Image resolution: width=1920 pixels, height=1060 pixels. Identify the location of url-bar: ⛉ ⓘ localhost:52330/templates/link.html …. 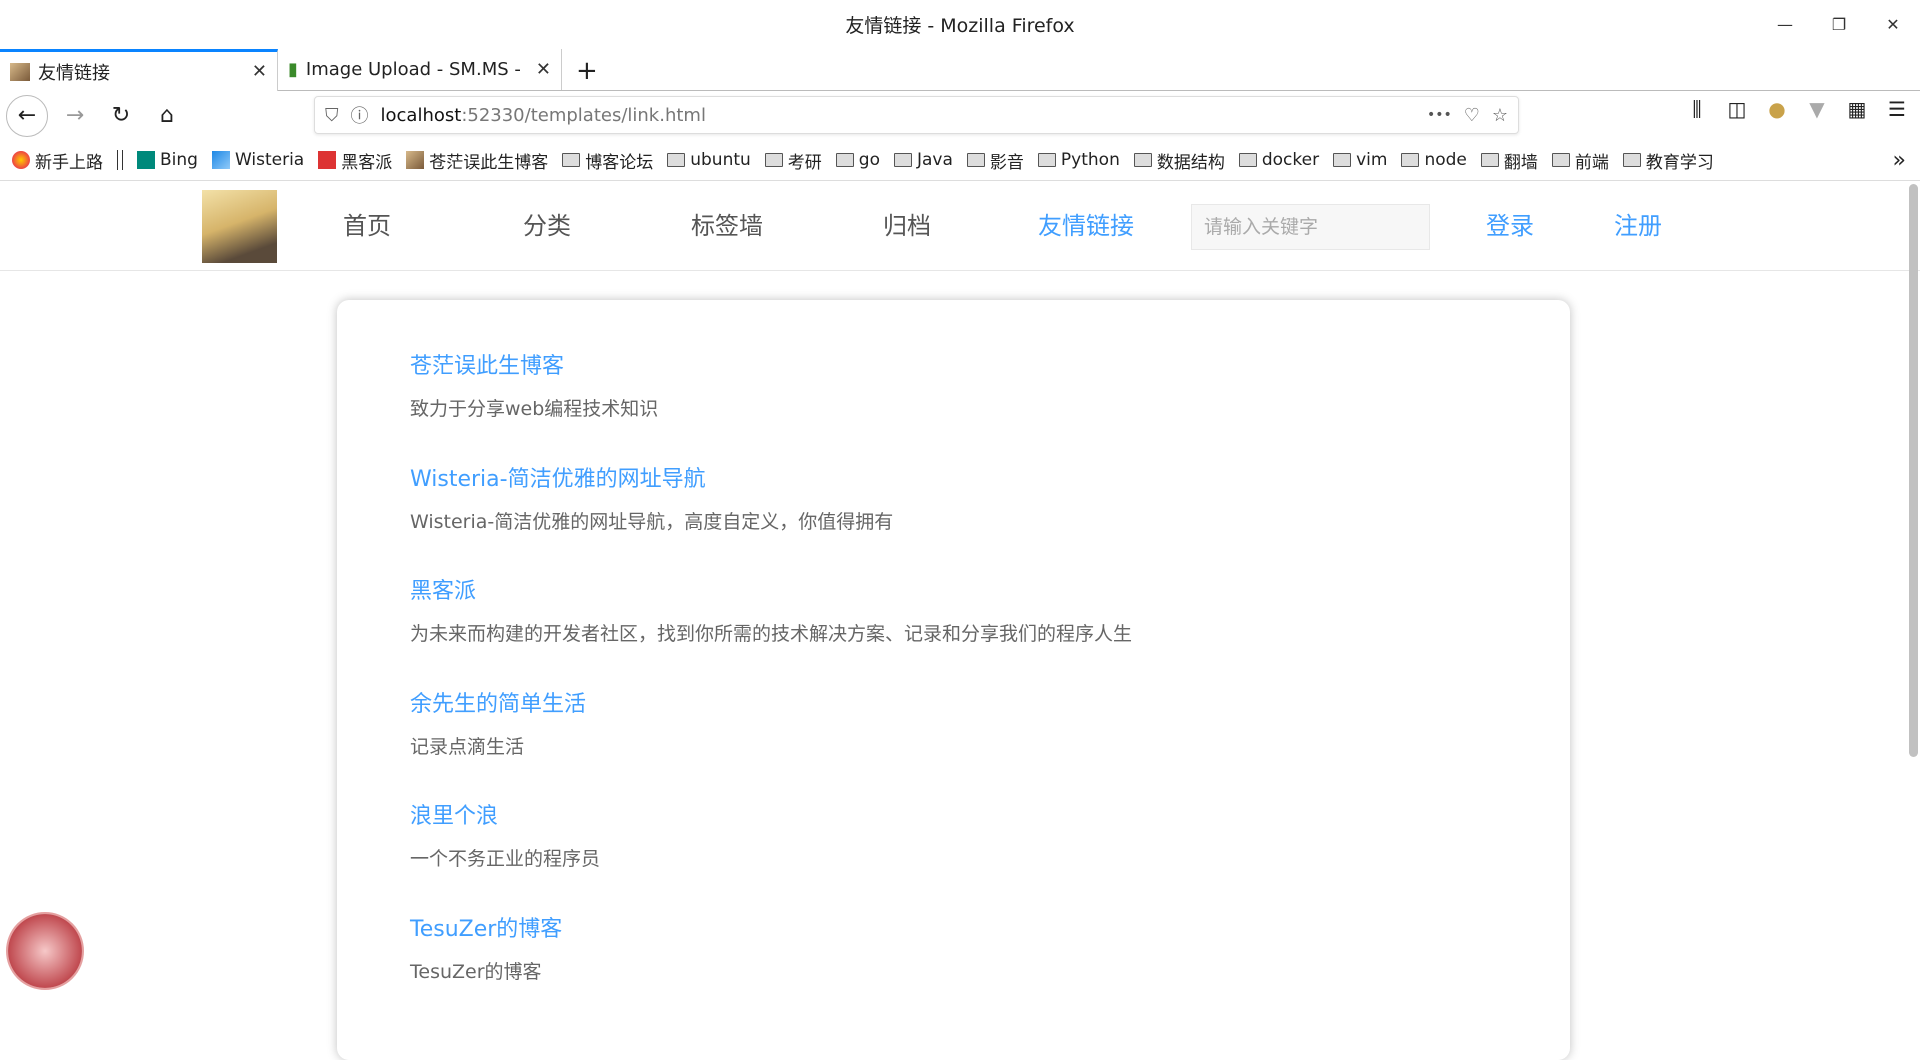
(916, 115).